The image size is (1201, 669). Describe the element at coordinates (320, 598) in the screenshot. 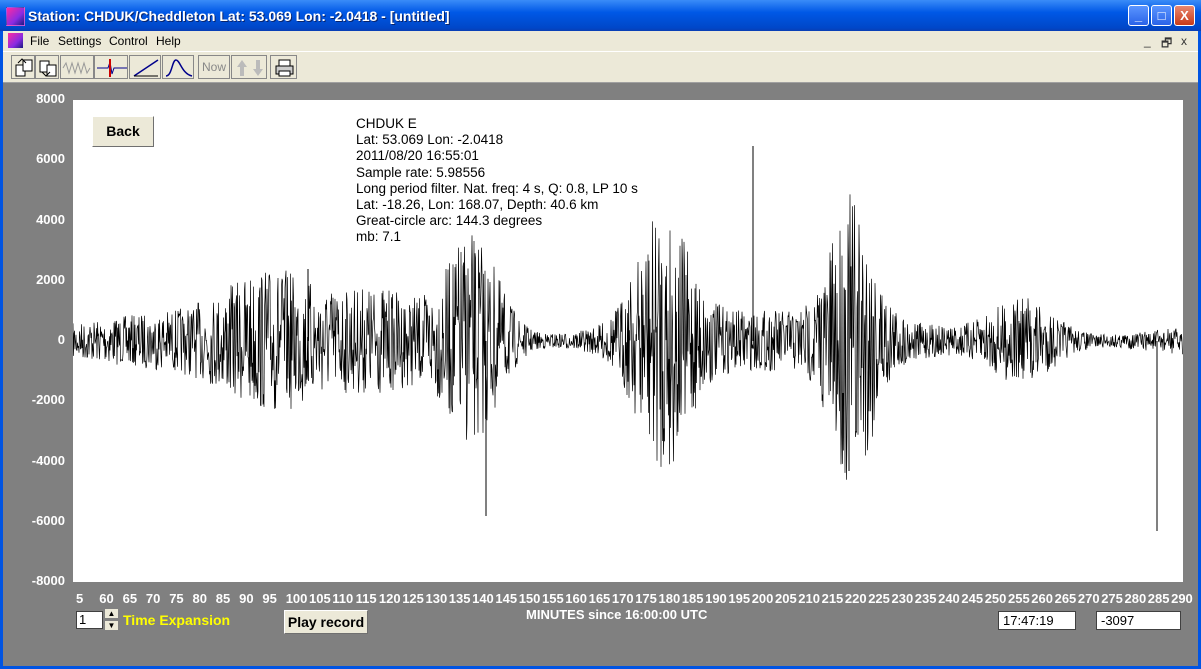

I see `x-tick-label: 105` at that location.